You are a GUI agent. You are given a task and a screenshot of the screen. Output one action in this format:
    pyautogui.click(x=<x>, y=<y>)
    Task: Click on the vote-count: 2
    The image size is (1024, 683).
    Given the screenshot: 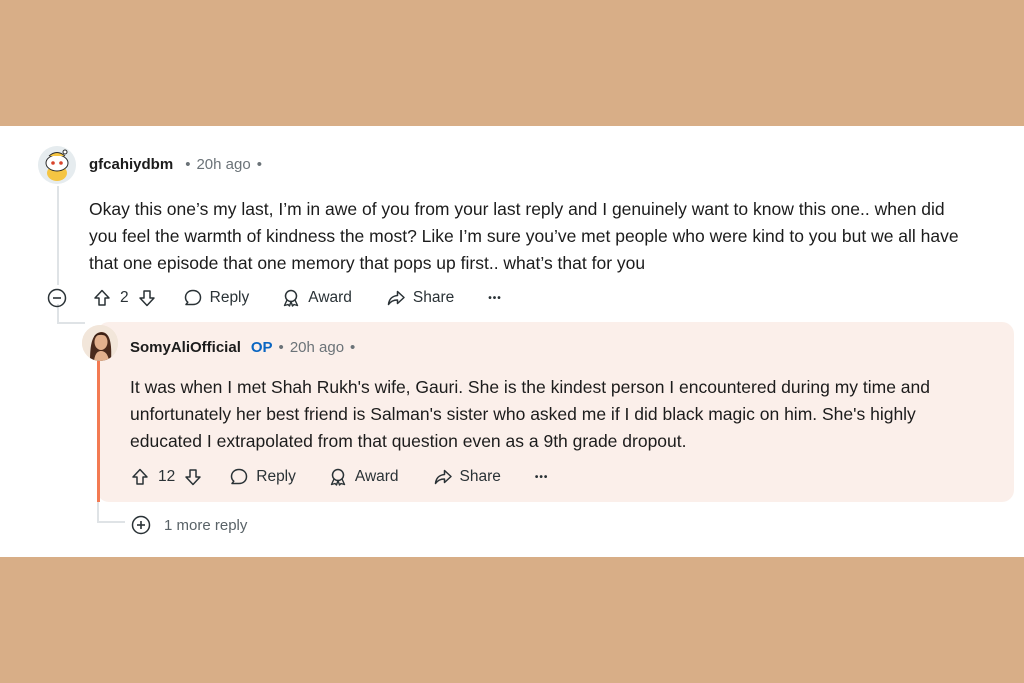 What is the action you would take?
    pyautogui.click(x=124, y=297)
    